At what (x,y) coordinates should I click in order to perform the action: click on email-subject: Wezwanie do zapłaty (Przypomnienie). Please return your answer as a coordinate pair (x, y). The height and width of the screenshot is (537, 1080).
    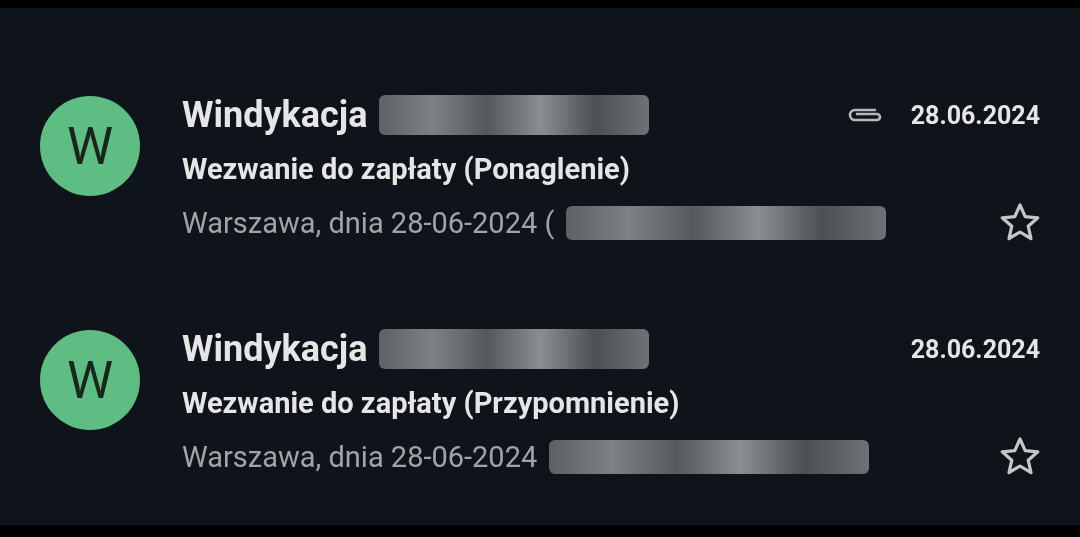
    Looking at the image, I should click on (431, 403).